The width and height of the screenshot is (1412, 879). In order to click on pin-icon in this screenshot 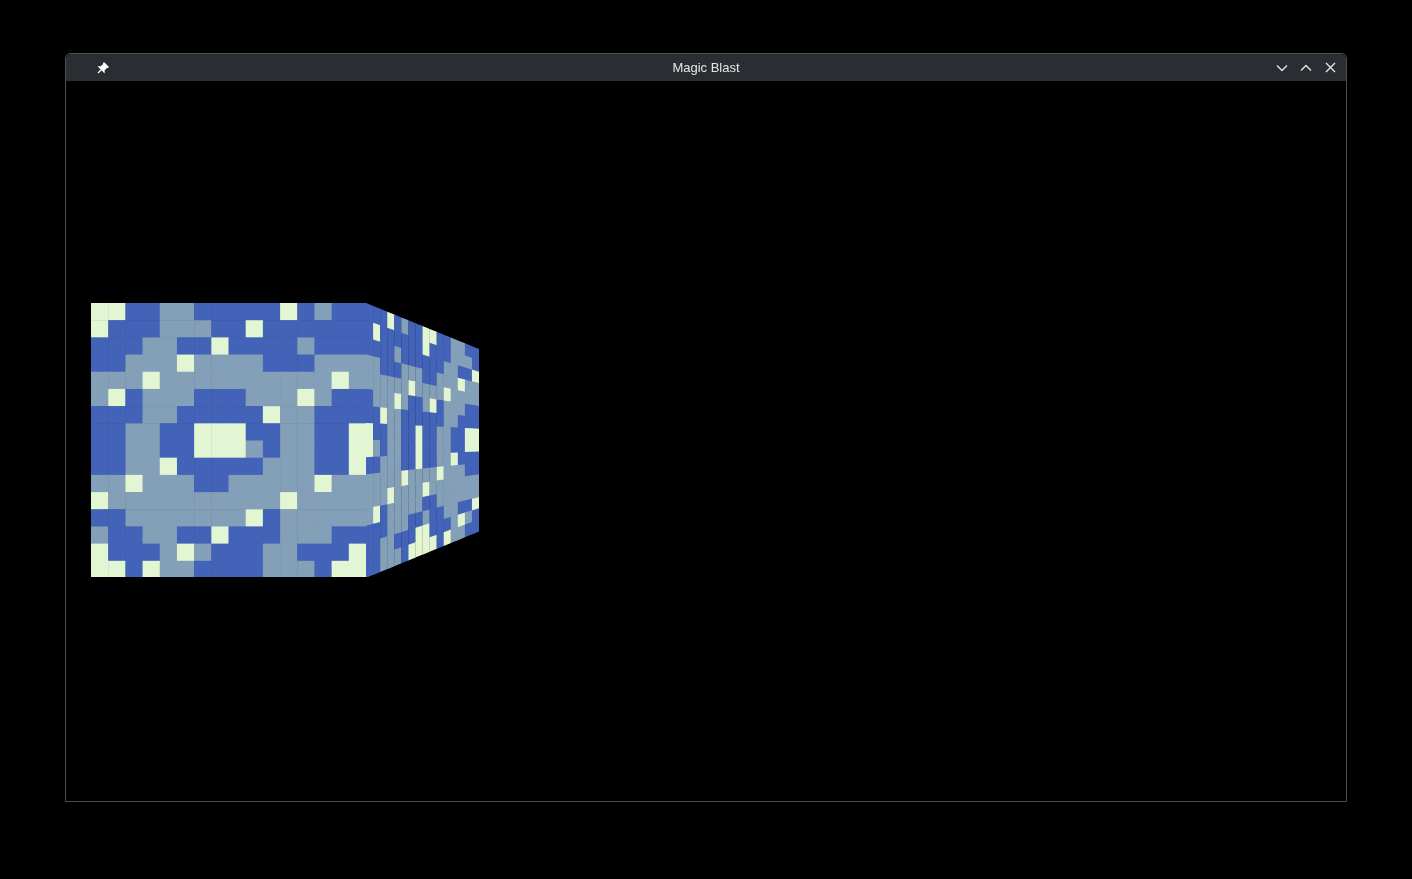, I will do `click(103, 67)`.